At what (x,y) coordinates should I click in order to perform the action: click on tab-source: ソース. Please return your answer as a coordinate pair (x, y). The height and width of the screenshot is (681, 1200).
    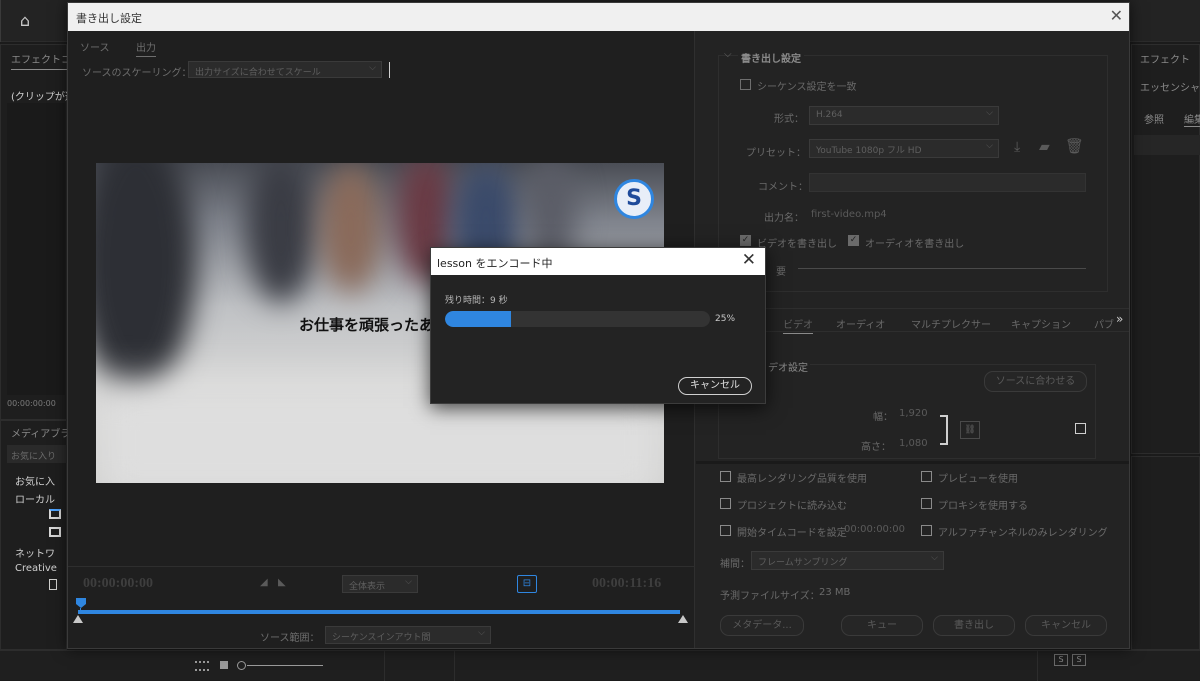
    Looking at the image, I should click on (95, 46).